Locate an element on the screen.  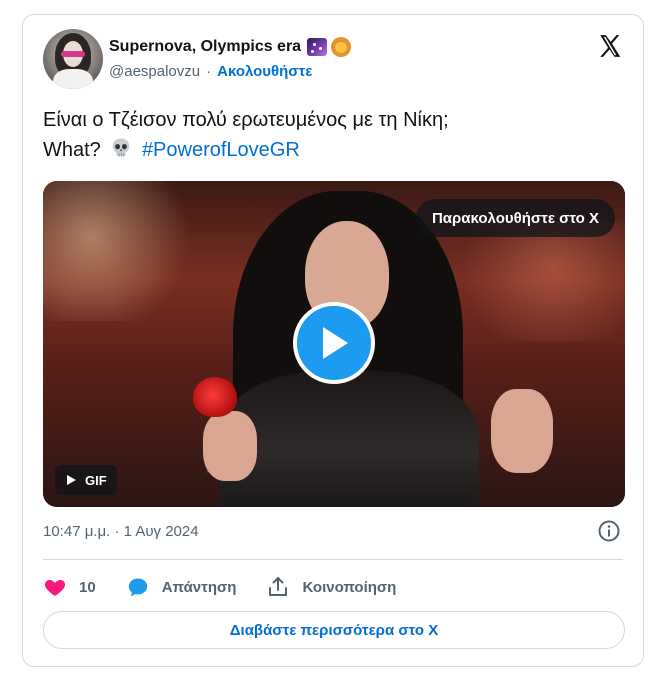
media-rose is located at coordinates (215, 397).